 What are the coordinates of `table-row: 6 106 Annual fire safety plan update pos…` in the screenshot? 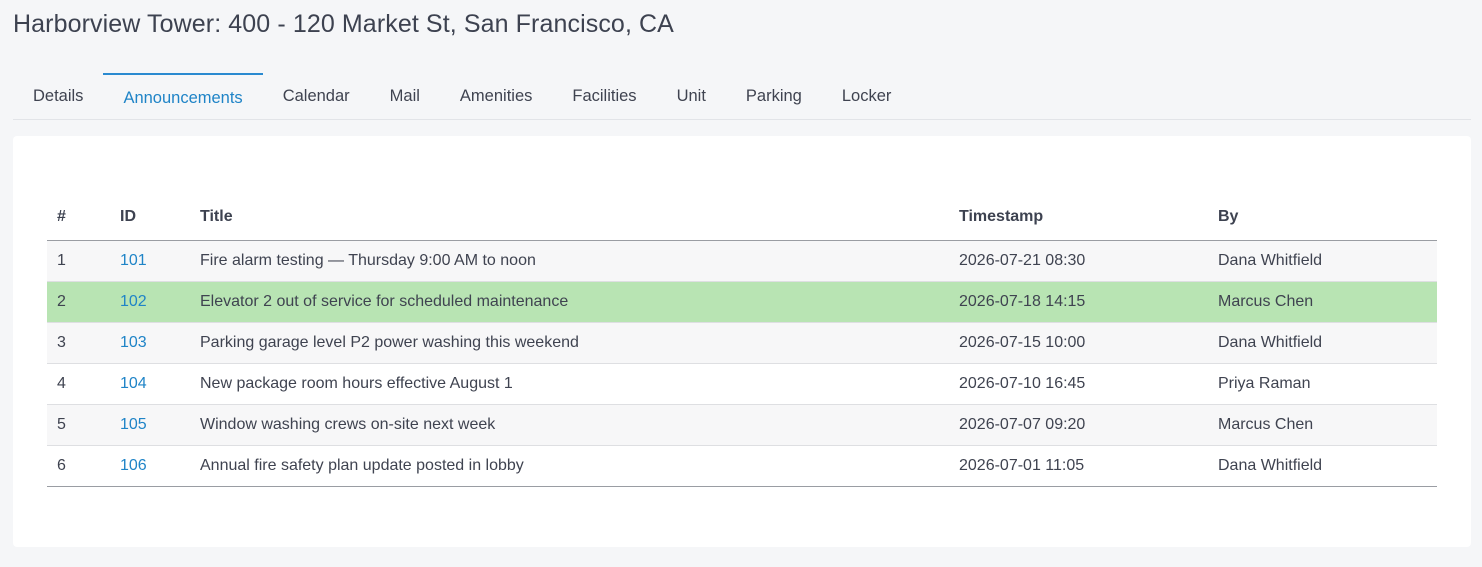 It's located at (742, 466).